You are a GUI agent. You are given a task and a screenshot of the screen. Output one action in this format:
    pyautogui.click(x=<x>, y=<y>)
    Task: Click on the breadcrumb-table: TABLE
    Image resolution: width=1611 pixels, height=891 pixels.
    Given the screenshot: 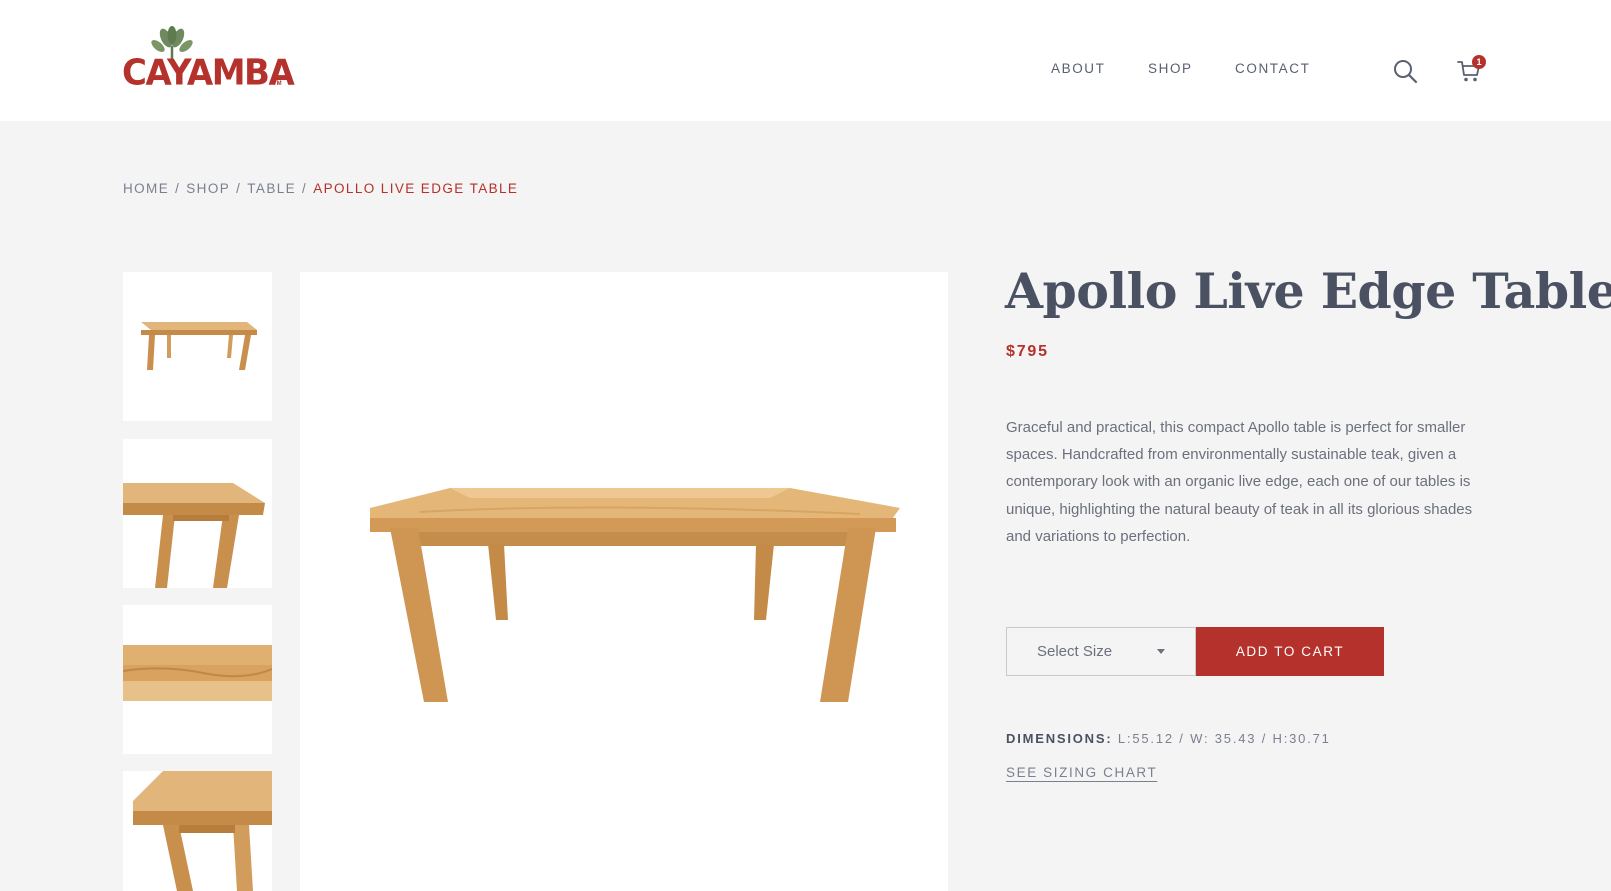 What is the action you would take?
    pyautogui.click(x=271, y=188)
    